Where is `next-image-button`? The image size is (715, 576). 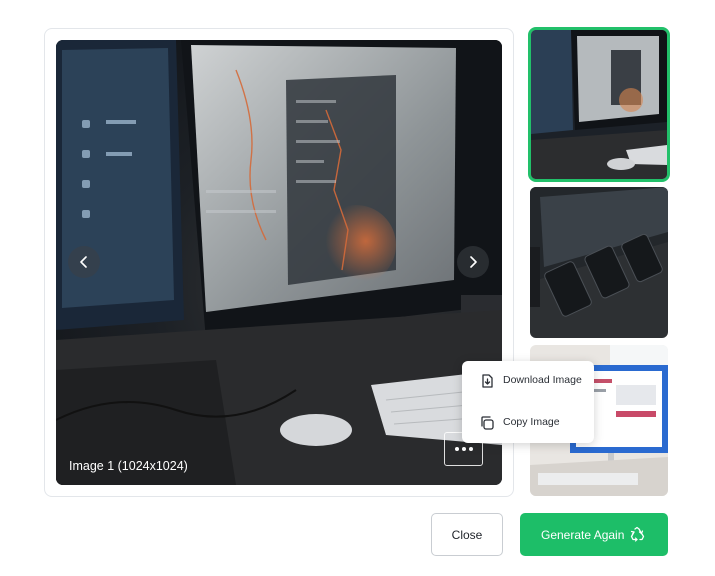 next-image-button is located at coordinates (473, 262).